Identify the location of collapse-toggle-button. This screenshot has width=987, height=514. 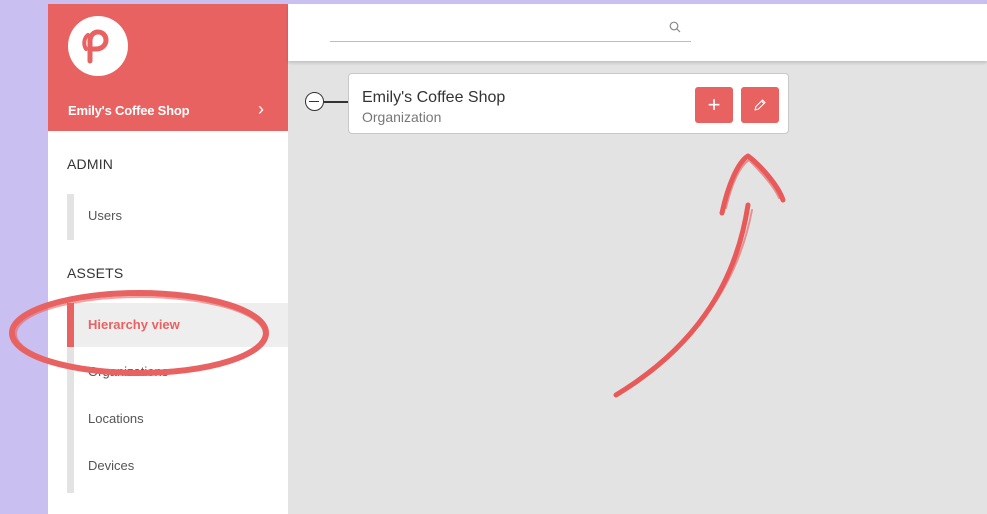
(314, 101).